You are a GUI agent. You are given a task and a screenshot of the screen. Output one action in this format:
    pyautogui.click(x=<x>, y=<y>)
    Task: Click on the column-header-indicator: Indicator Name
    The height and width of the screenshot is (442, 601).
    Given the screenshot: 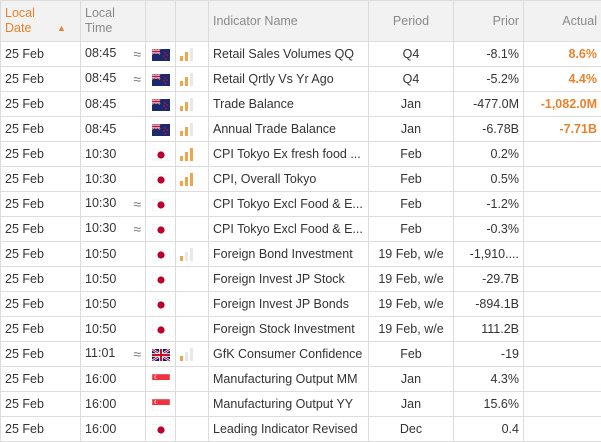 What is the action you would take?
    pyautogui.click(x=289, y=21)
    